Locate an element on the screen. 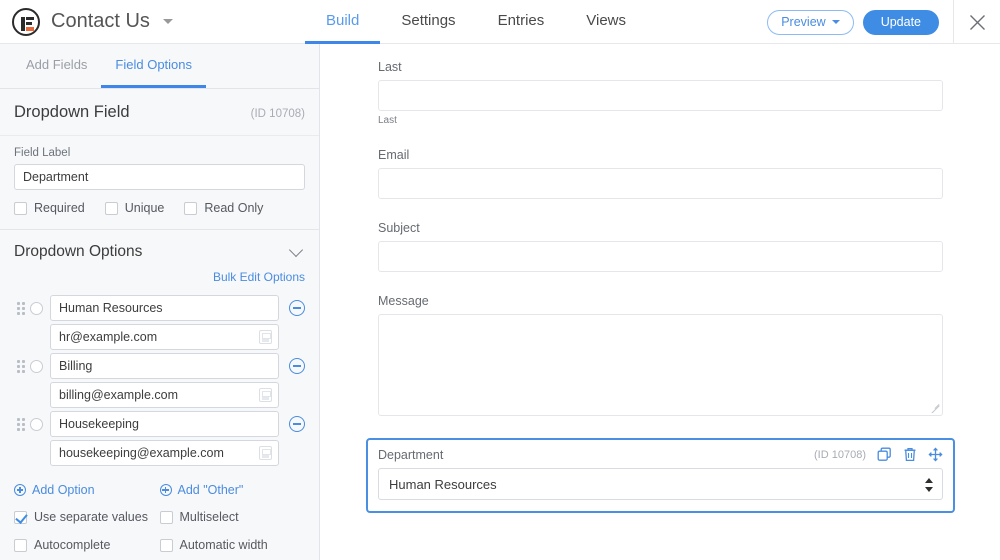 The image size is (1000, 560). dropdown-options-header: Dropdown Options is located at coordinates (159, 245).